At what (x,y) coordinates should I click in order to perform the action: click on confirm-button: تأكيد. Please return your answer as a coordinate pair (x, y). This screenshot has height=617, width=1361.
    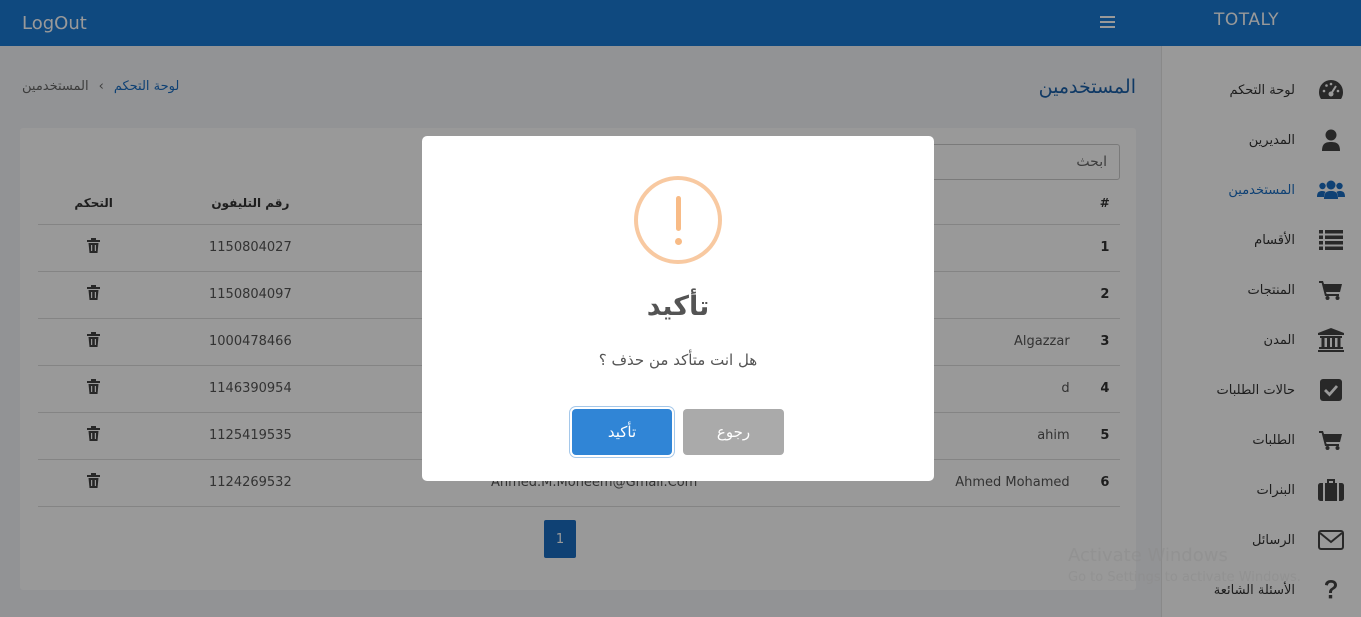
    Looking at the image, I should click on (622, 432).